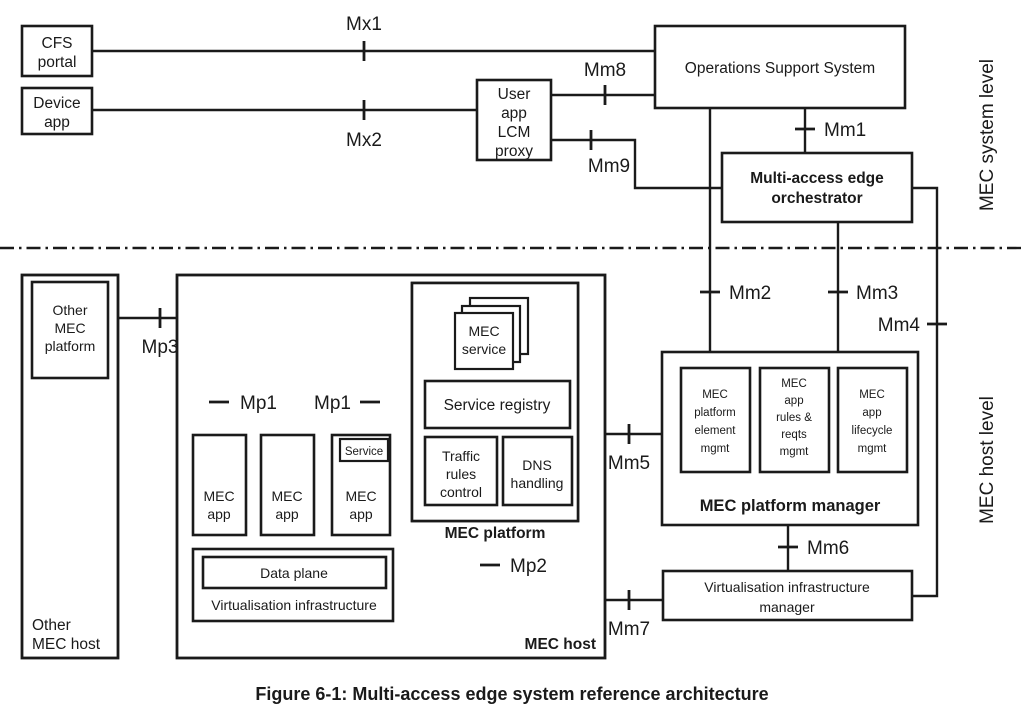 This screenshot has height=723, width=1024. What do you see at coordinates (294, 605) in the screenshot?
I see `virtualisation-infrastructure-label: Virtualisation infrastructure` at bounding box center [294, 605].